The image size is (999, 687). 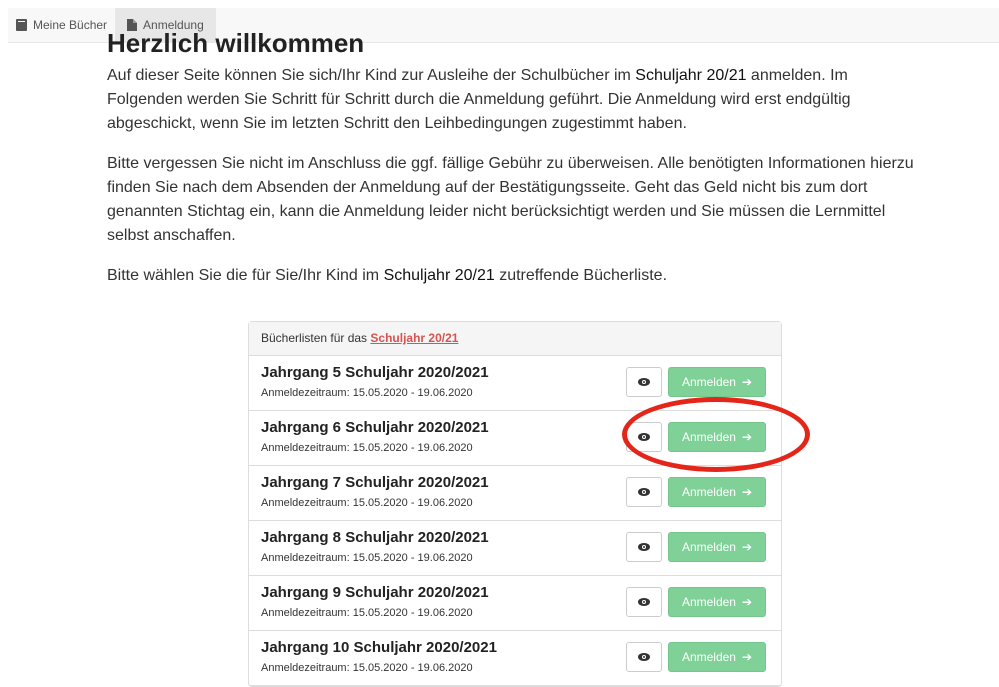 I want to click on nav-item-meine-buecher: Meine Bücher, so click(x=61, y=25).